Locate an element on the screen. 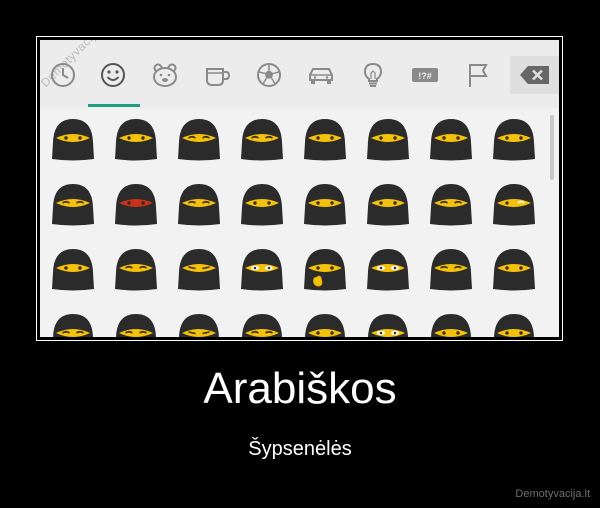 The height and width of the screenshot is (508, 600). objects-tab is located at coordinates (373, 75).